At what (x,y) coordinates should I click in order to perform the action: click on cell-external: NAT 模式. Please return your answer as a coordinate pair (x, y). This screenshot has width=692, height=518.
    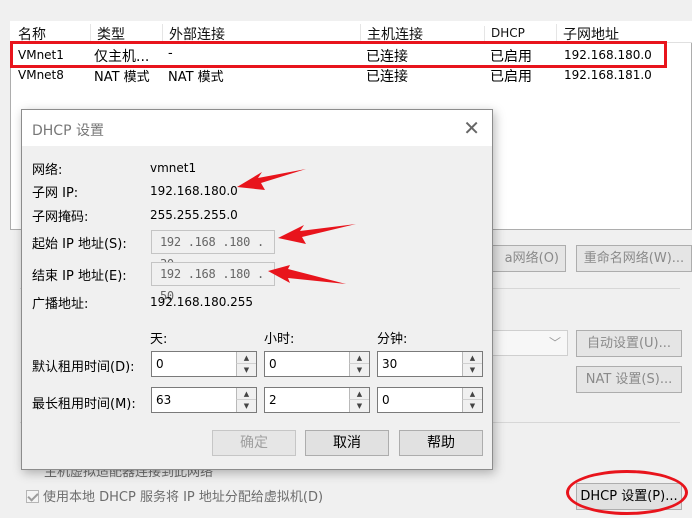
    Looking at the image, I should click on (196, 77).